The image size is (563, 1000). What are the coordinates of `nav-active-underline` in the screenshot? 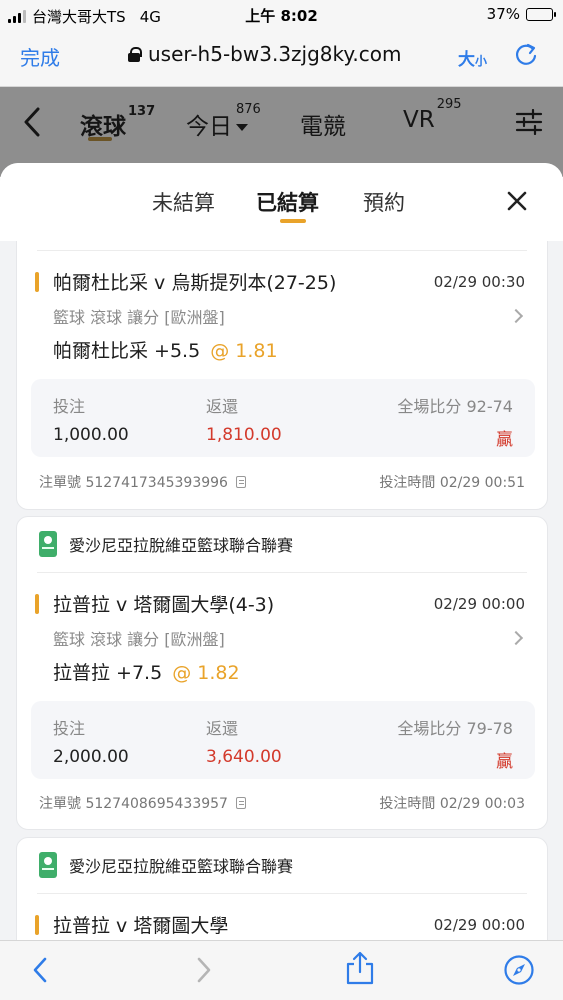 It's located at (100, 139).